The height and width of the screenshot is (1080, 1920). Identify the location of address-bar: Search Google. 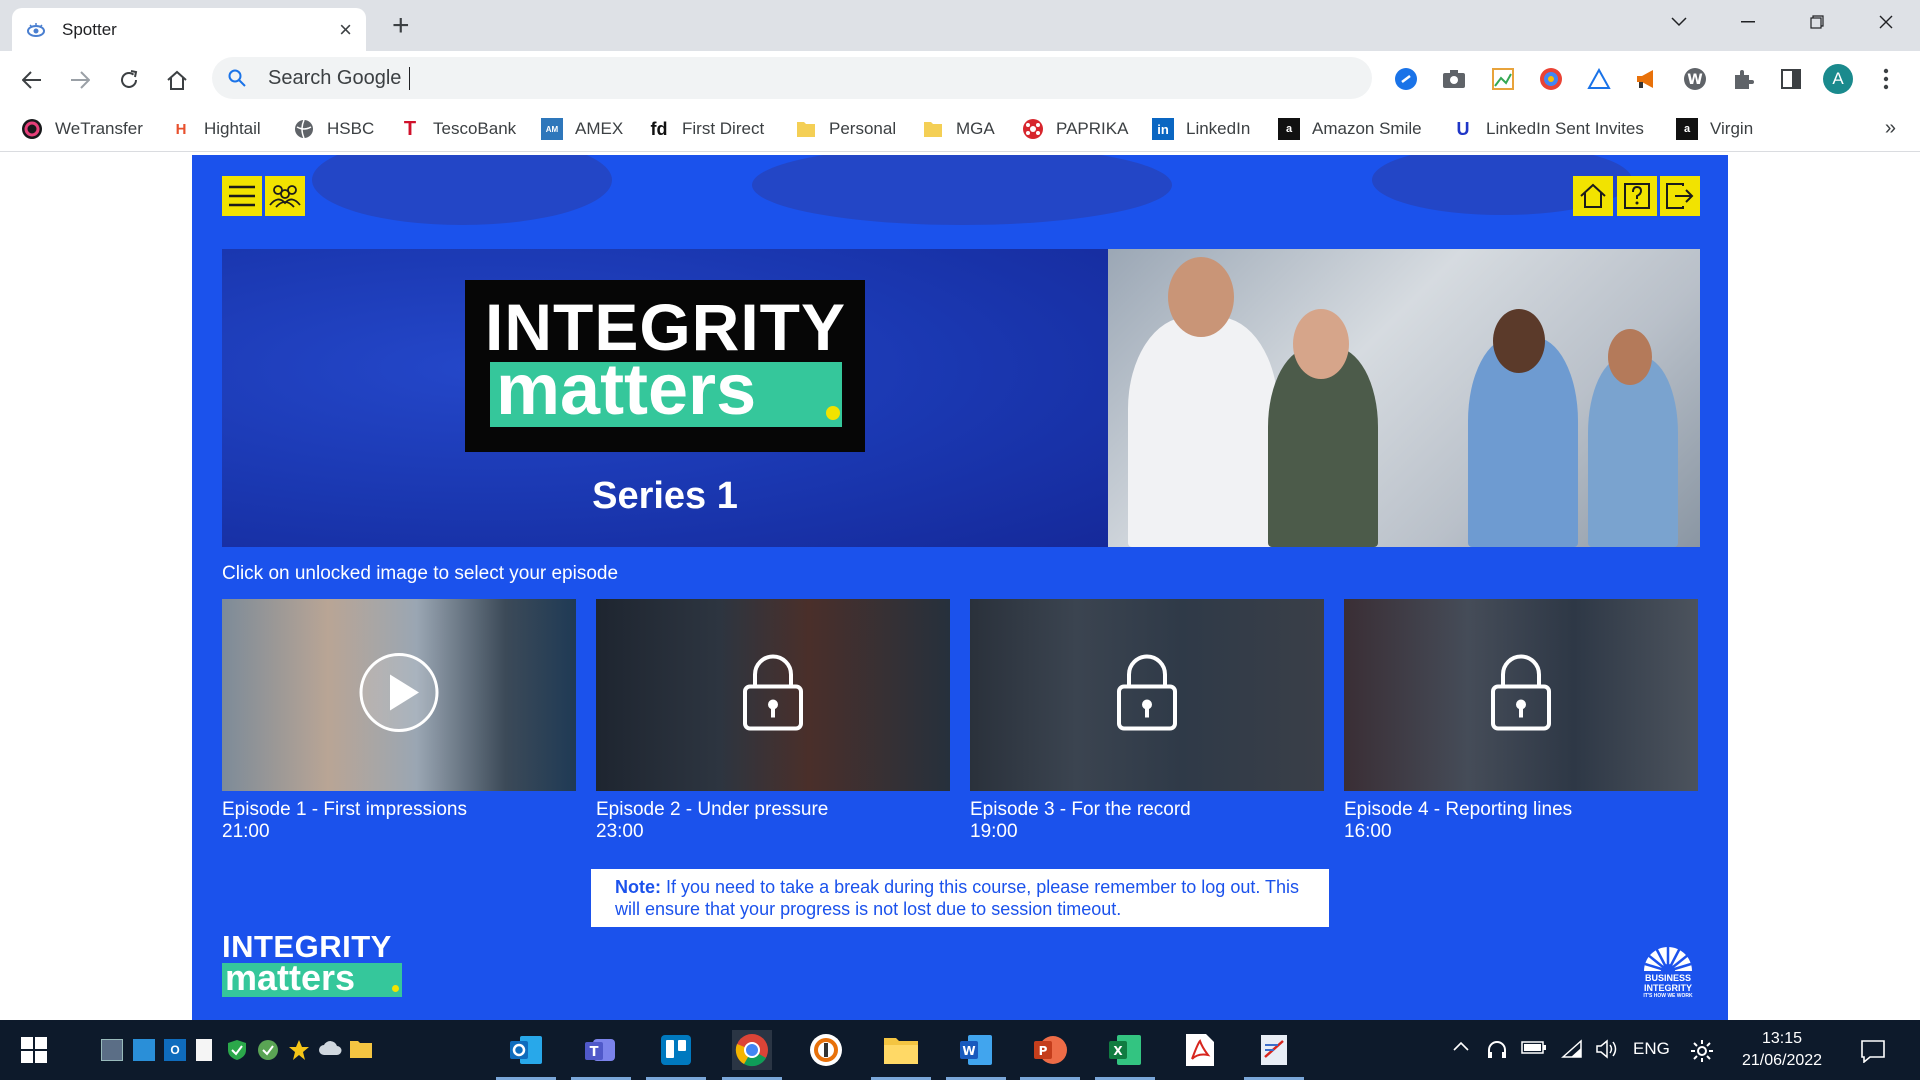
(792, 78).